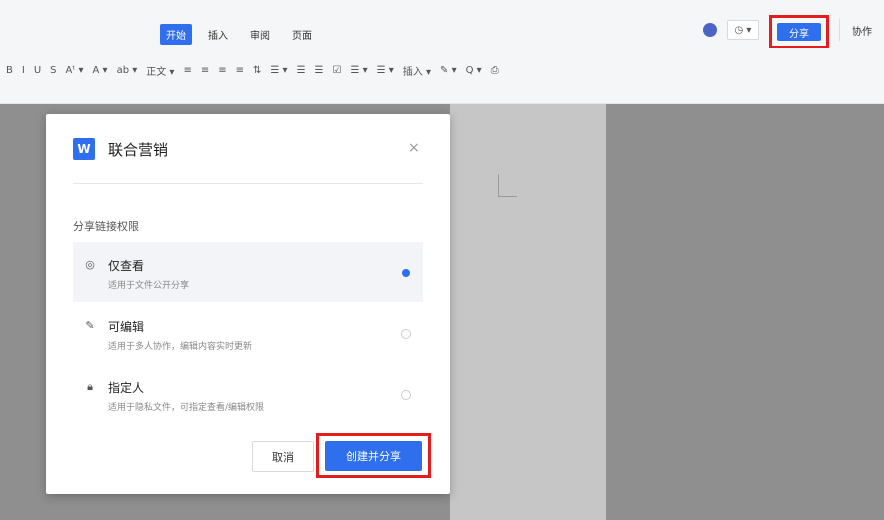  I want to click on toolbar-button: B, so click(9, 70).